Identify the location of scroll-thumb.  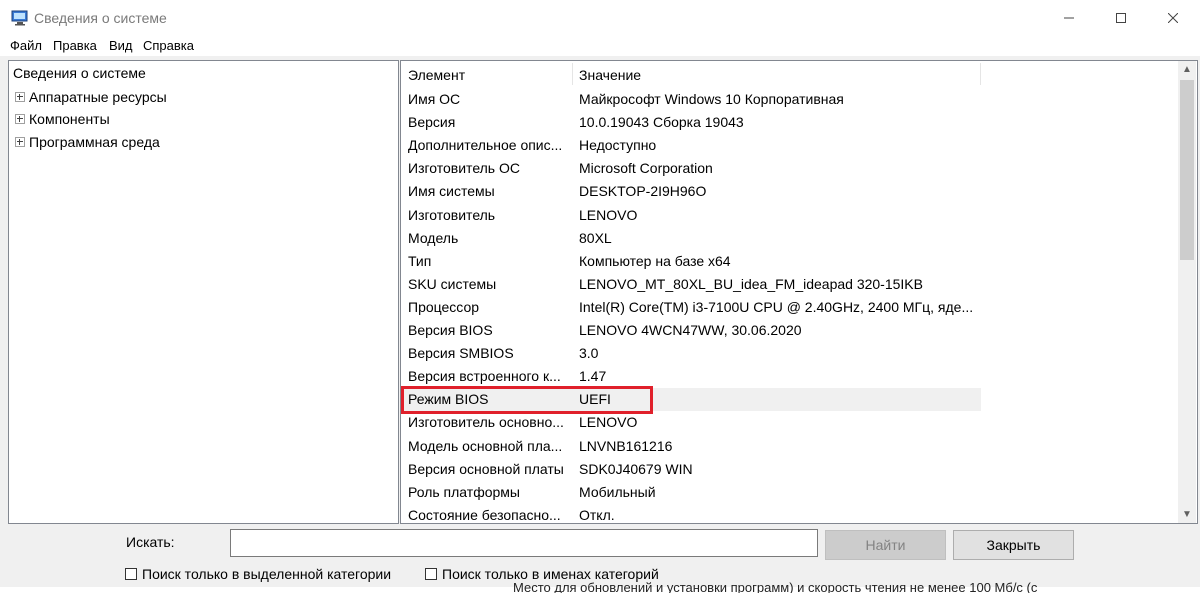
(1187, 170).